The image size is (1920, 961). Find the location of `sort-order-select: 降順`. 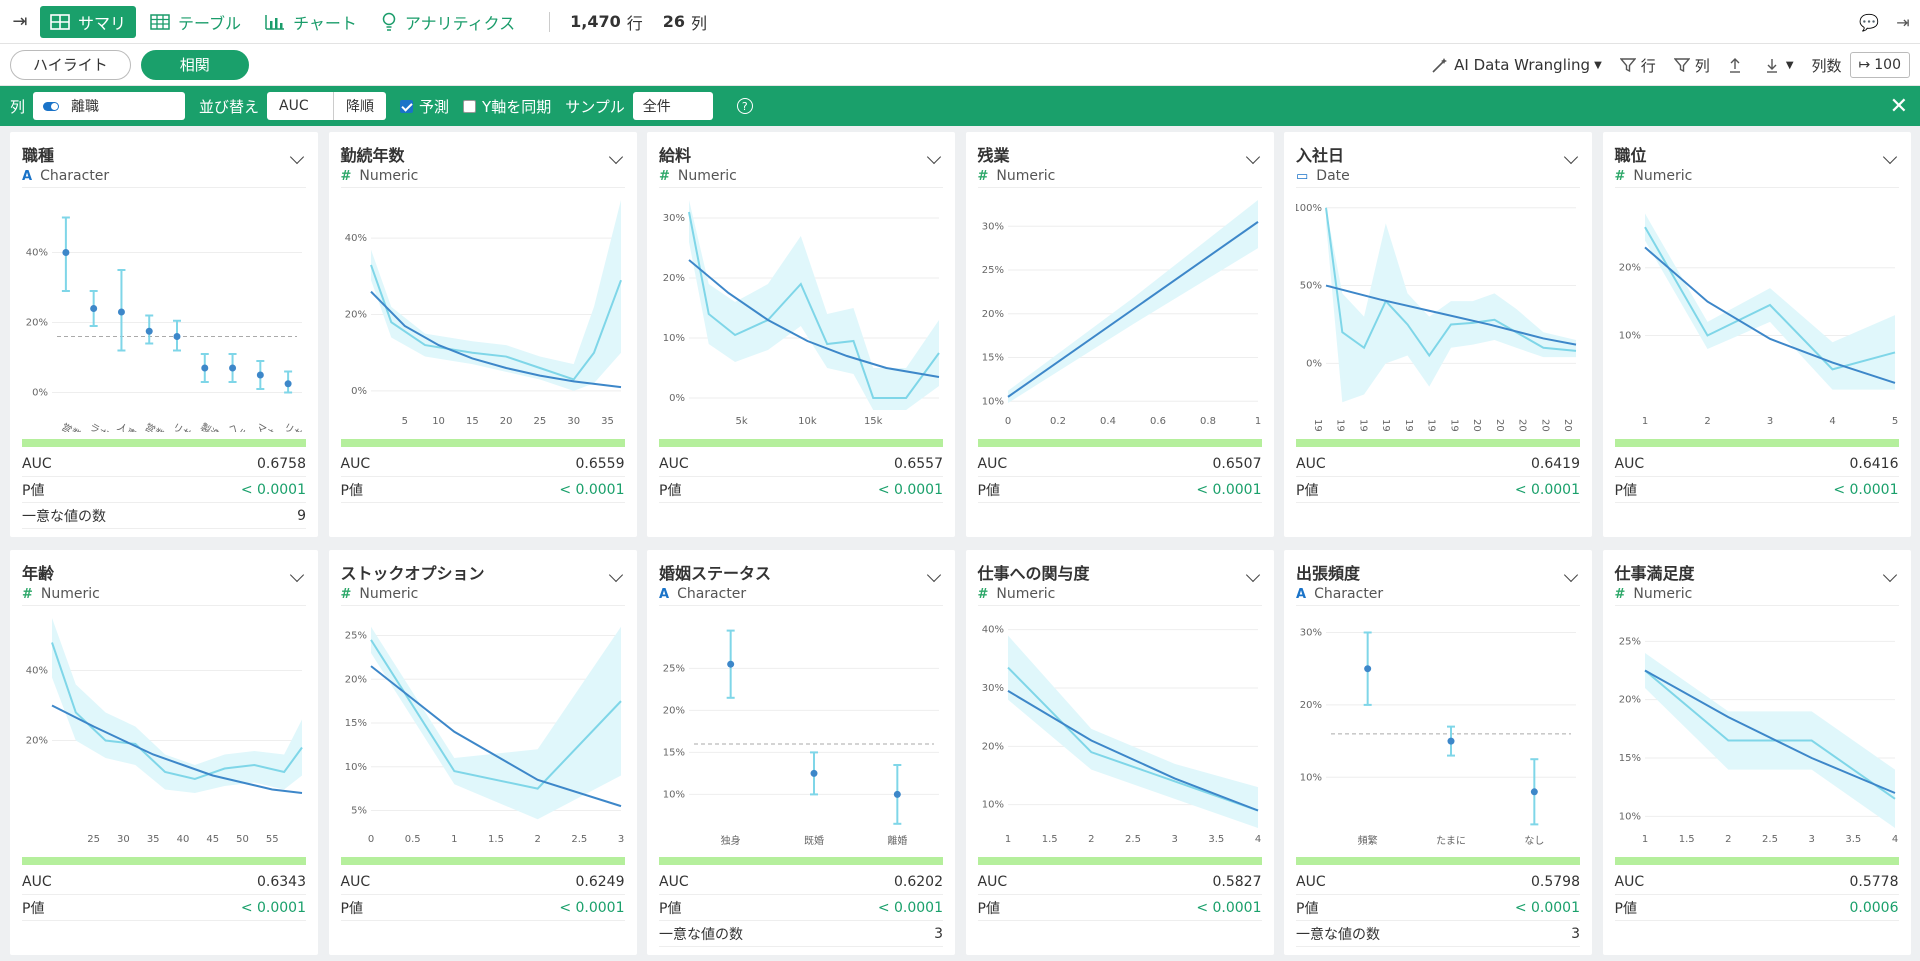

sort-order-select: 降順 is located at coordinates (359, 106).